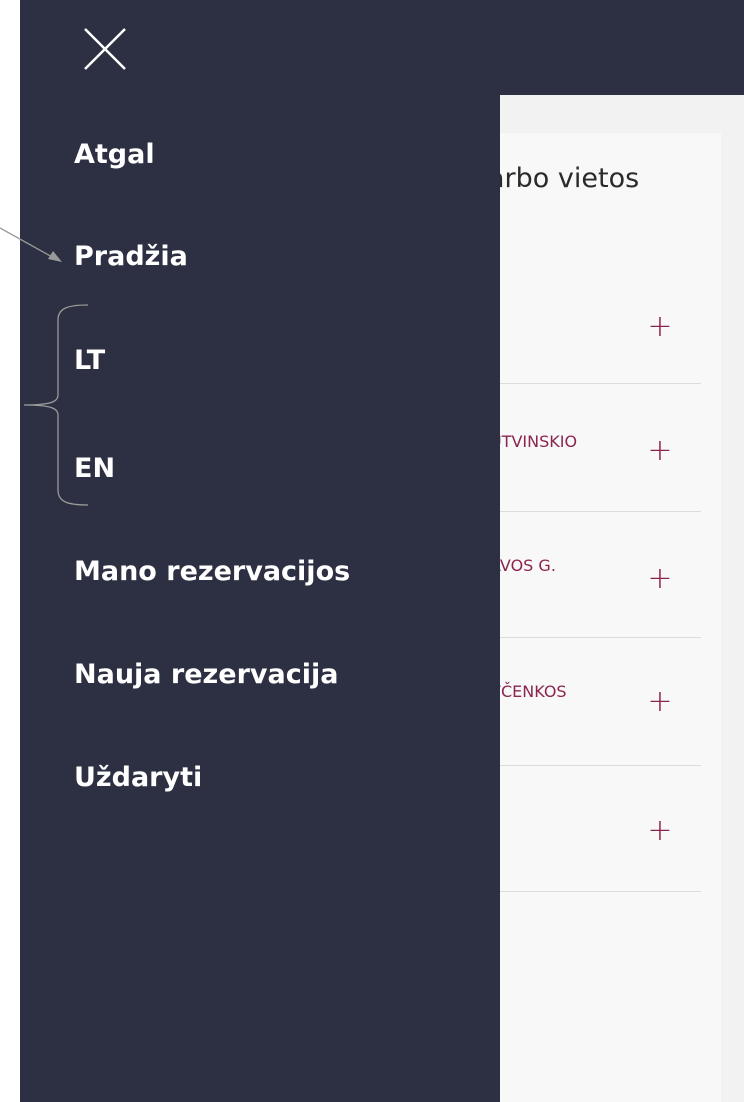 This screenshot has width=744, height=1102. What do you see at coordinates (131, 256) in the screenshot?
I see `menu-item-pradzia: Pradžia` at bounding box center [131, 256].